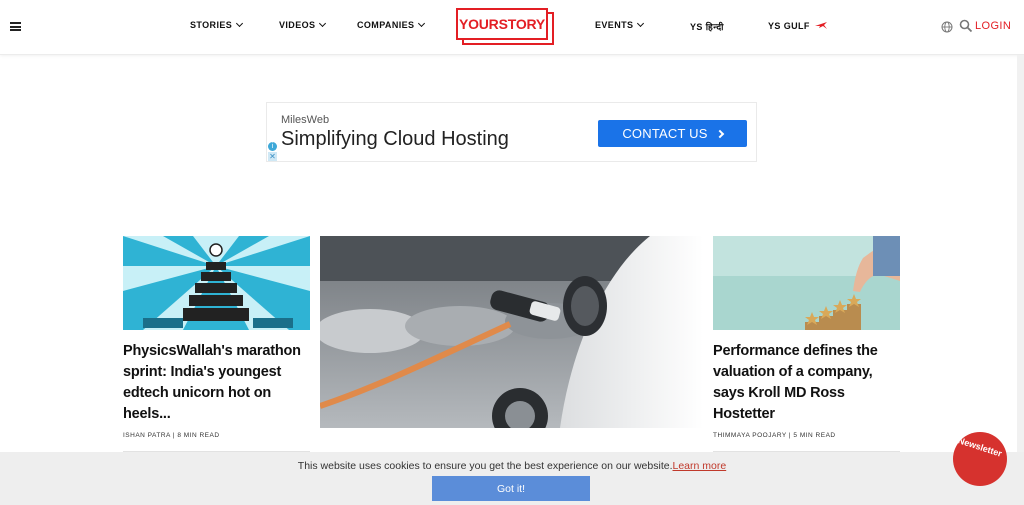  I want to click on search-icon, so click(966, 26).